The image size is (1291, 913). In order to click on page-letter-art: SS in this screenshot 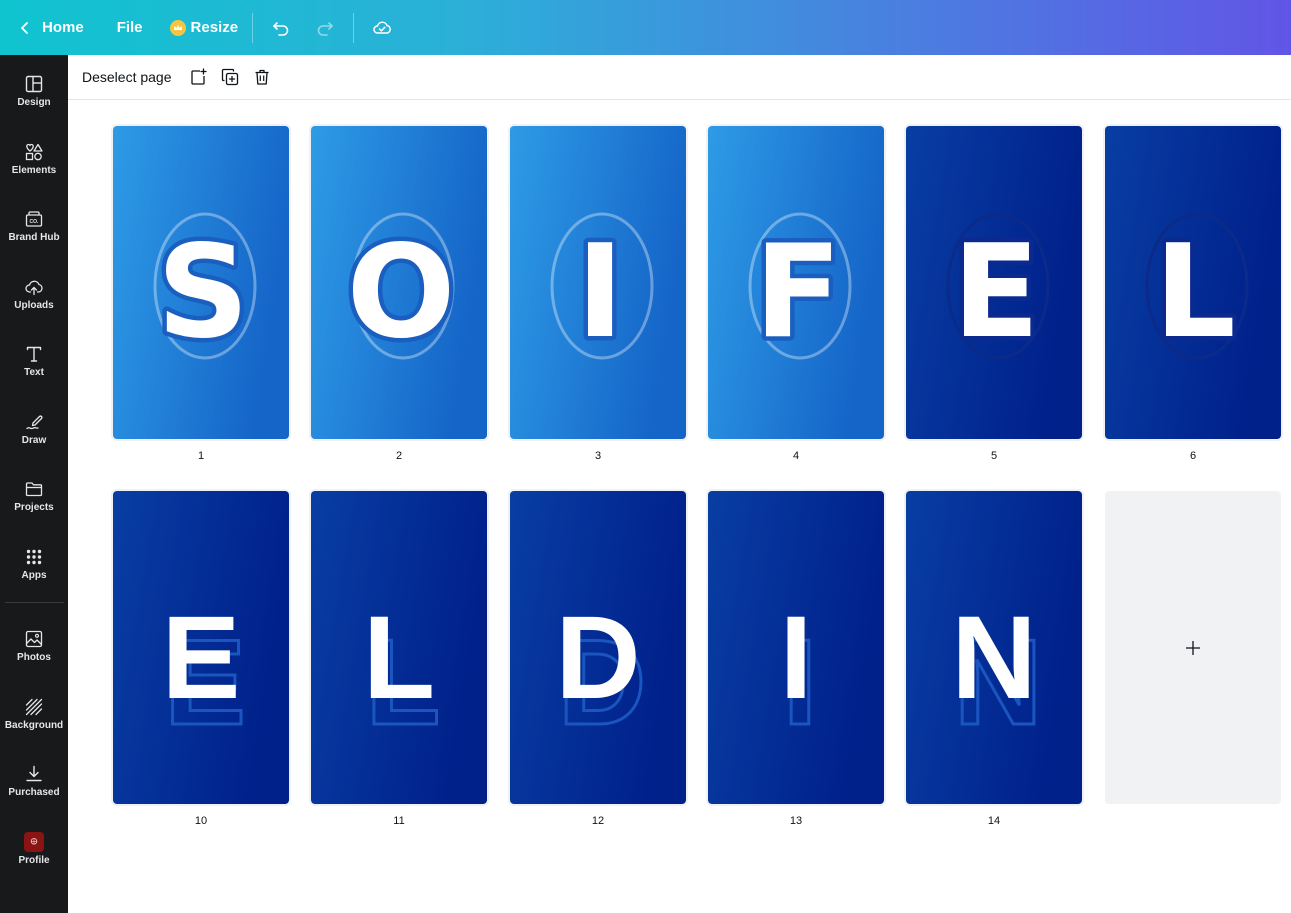, I will do `click(201, 282)`.